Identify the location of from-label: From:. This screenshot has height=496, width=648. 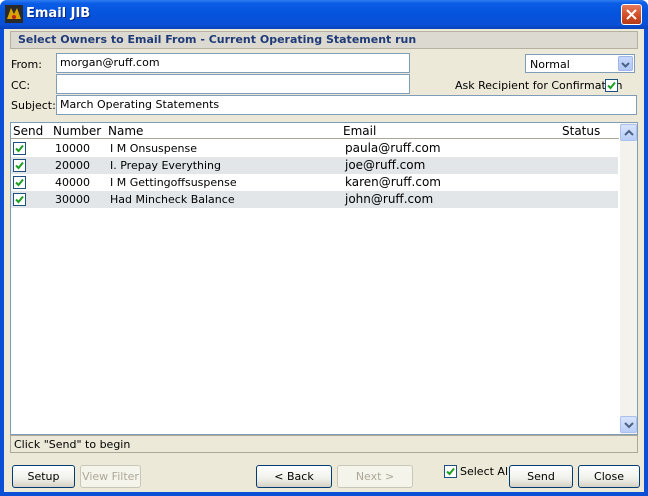
(26, 64).